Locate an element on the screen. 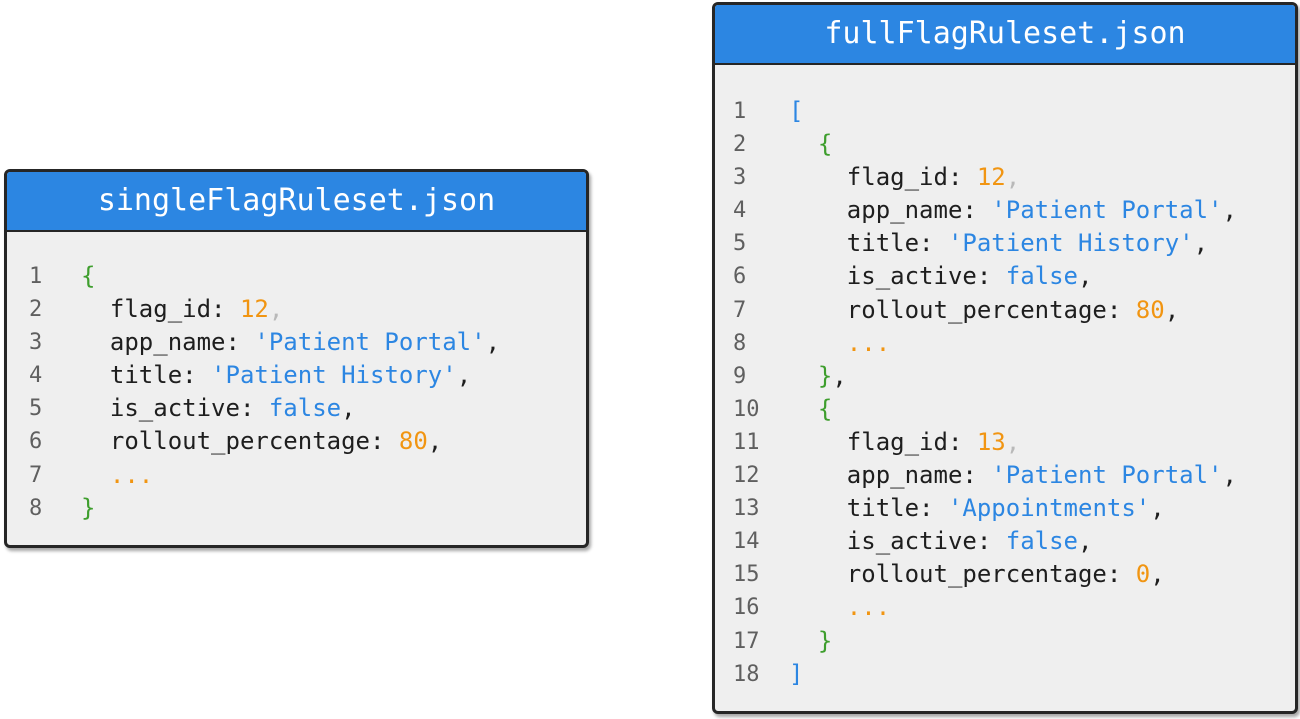 The image size is (1300, 719). token-bool: false is located at coordinates (1041, 541).